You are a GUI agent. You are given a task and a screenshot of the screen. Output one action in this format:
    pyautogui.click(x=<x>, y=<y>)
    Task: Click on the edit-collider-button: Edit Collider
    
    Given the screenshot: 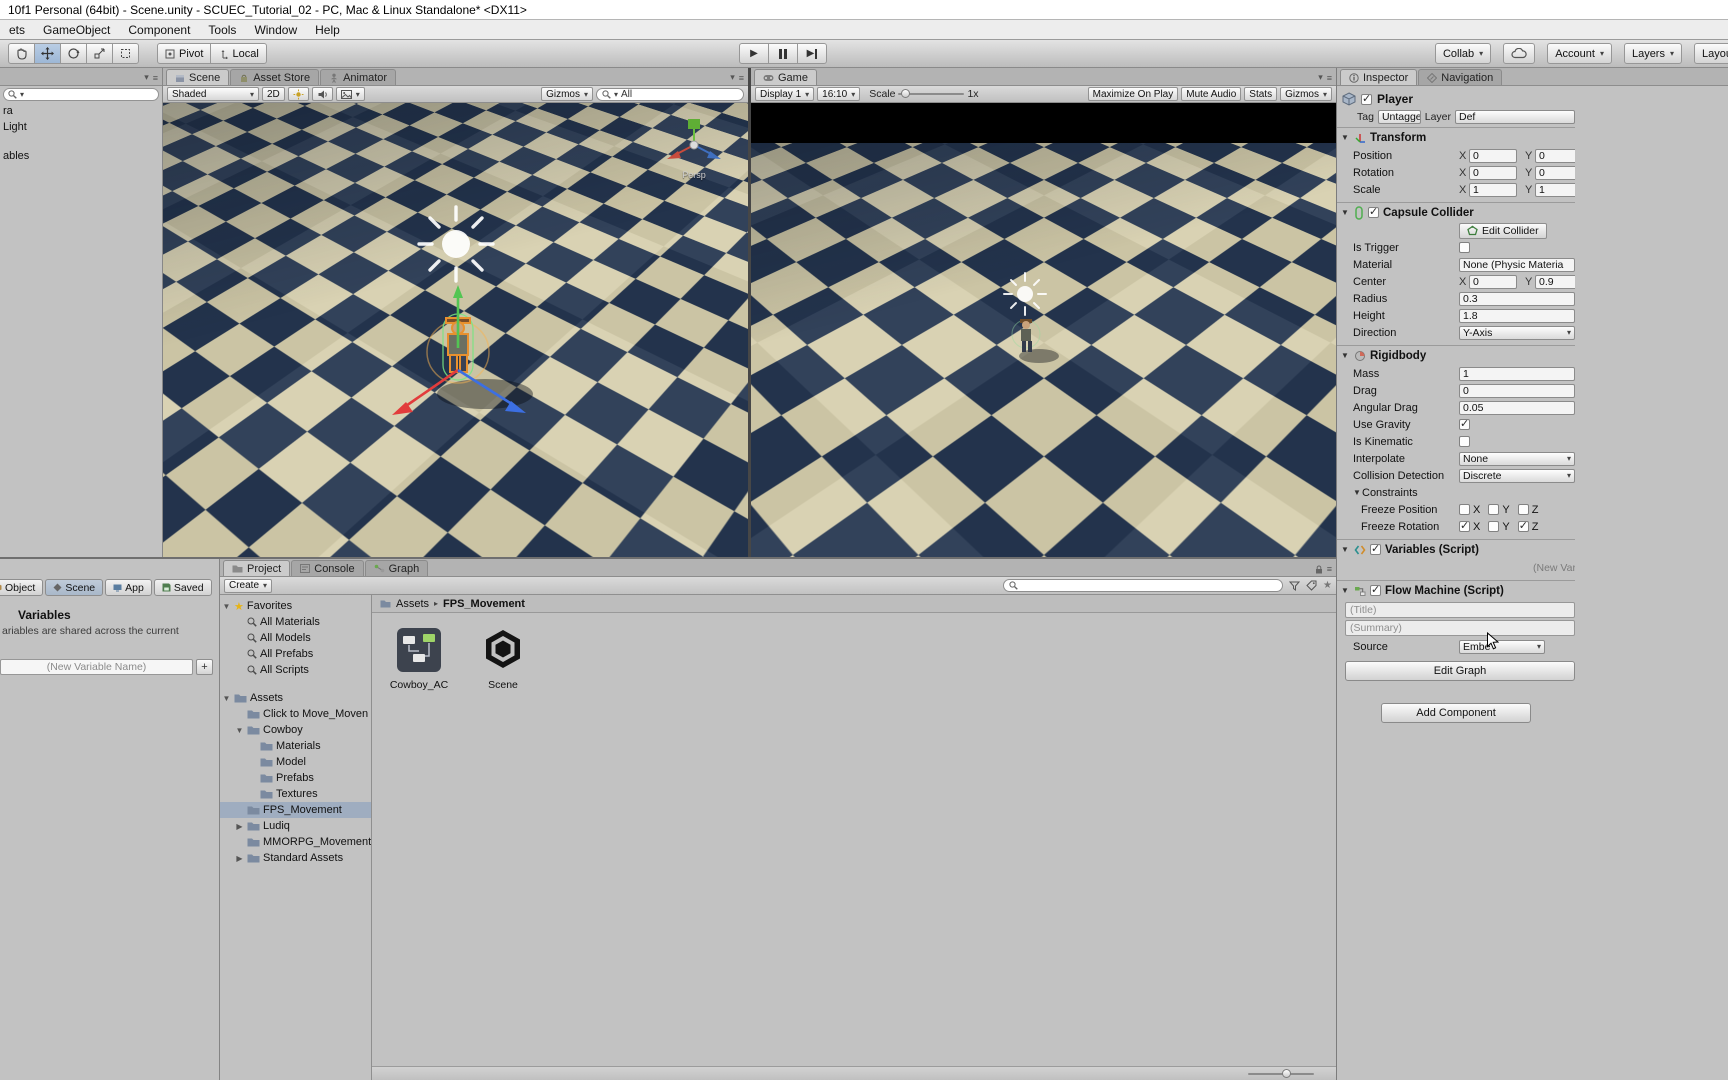 What is the action you would take?
    pyautogui.click(x=1503, y=230)
    